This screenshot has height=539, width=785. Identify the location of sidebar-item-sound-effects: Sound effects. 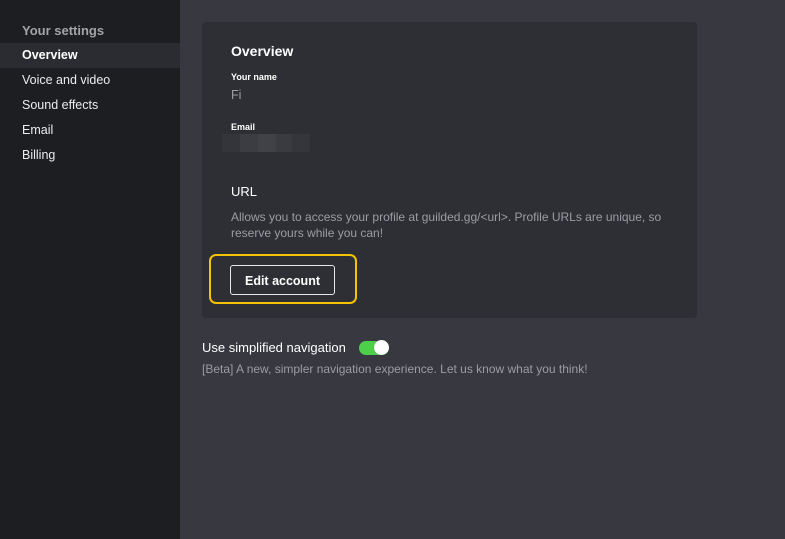
(90, 105).